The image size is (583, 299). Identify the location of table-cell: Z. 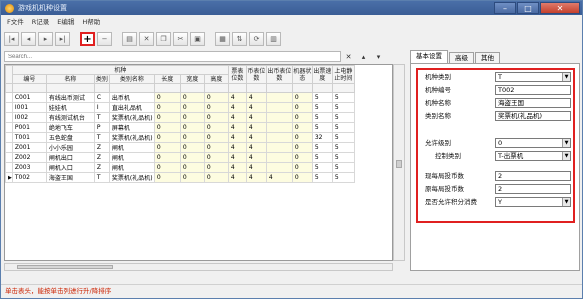
(101, 167).